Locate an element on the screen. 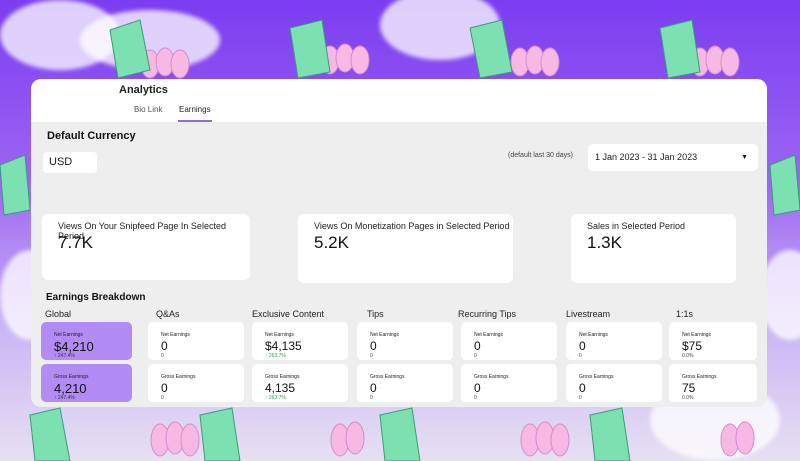 Image resolution: width=800 pixels, height=461 pixels. earnings-card-global-gross: Gross Earnings 4,210 ↑ 247.4% is located at coordinates (86, 383).